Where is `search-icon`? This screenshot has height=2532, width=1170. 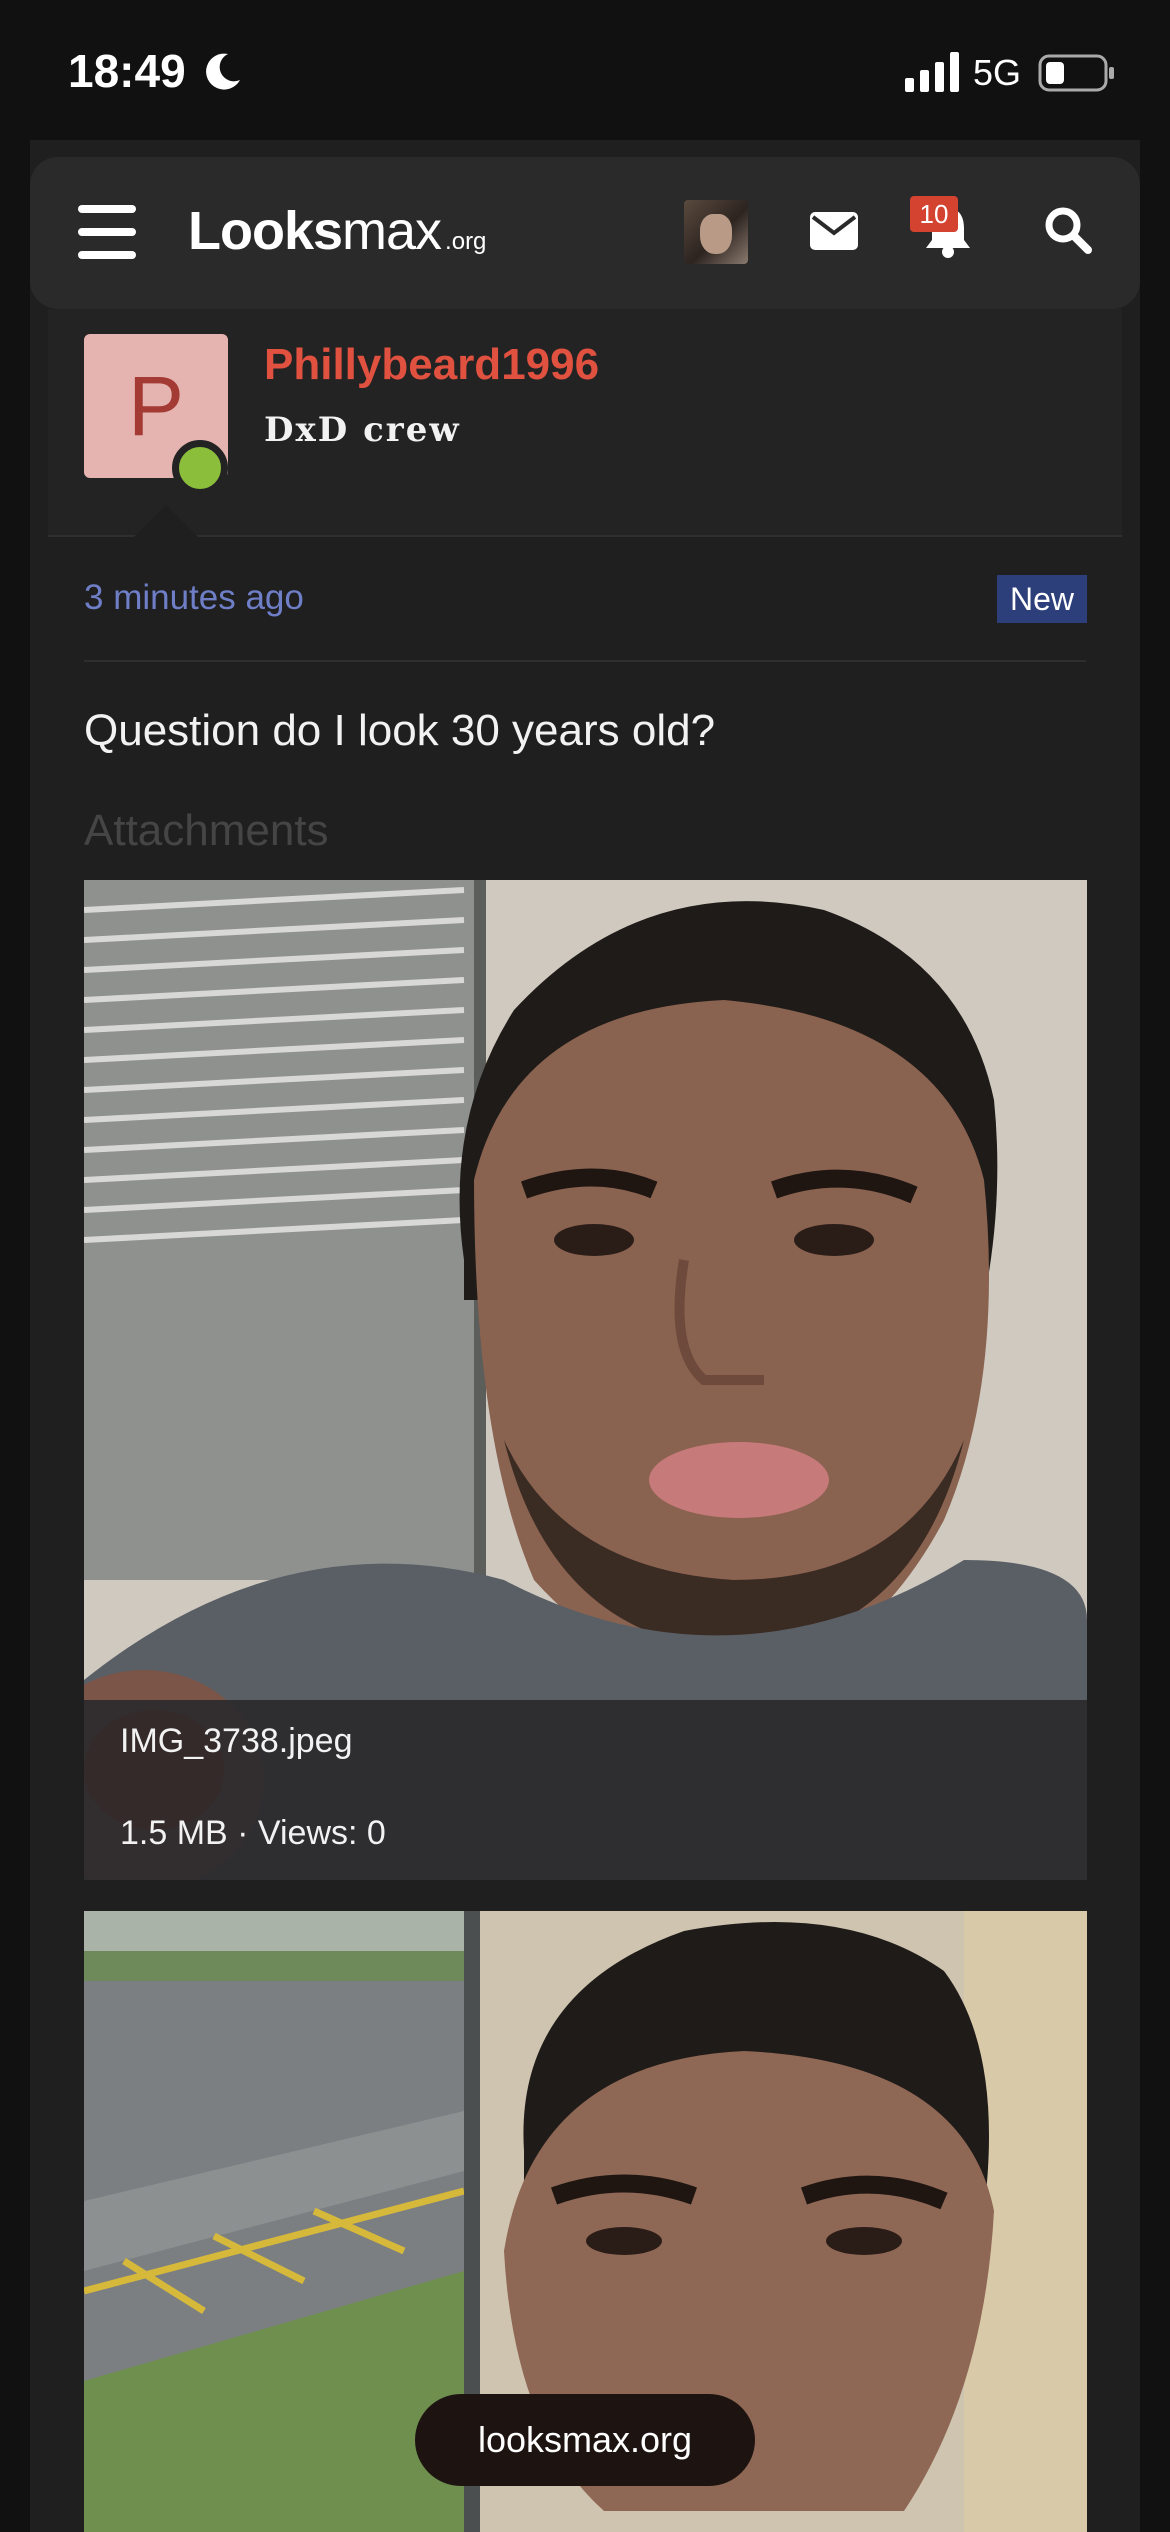 search-icon is located at coordinates (1068, 230).